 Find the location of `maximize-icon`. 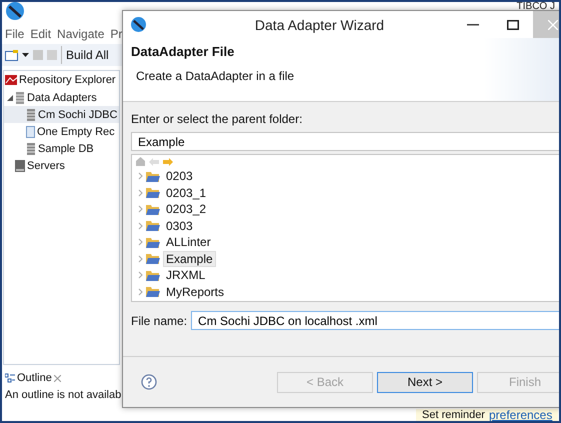

maximize-icon is located at coordinates (513, 25).